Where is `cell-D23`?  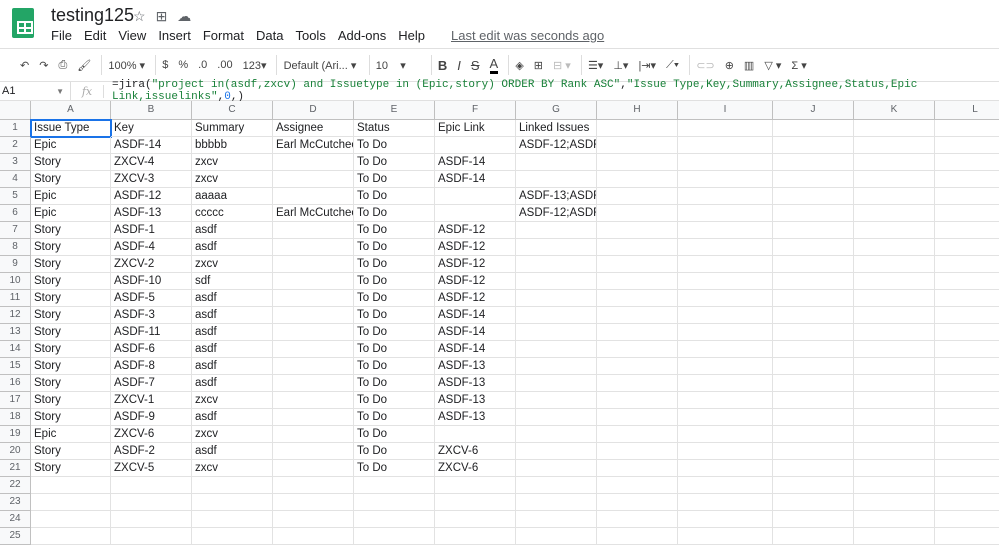
cell-D23 is located at coordinates (313, 502).